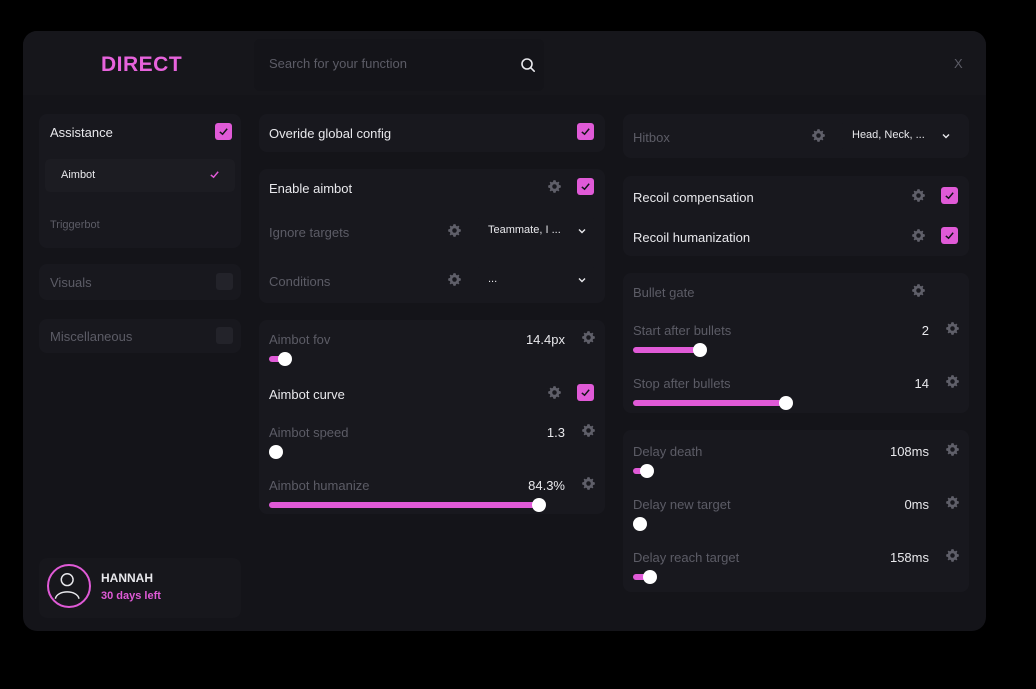  What do you see at coordinates (909, 451) in the screenshot?
I see `delay-death-value: 108ms` at bounding box center [909, 451].